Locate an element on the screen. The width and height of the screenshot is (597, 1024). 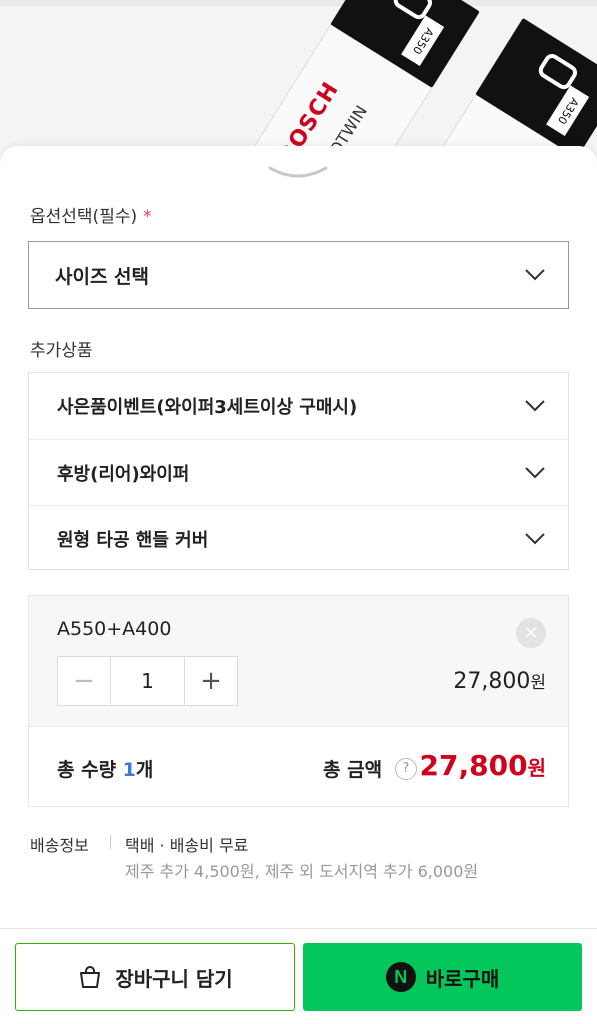
addon-item-rear-wiper: 후방(리어)와이퍼 is located at coordinates (298, 472).